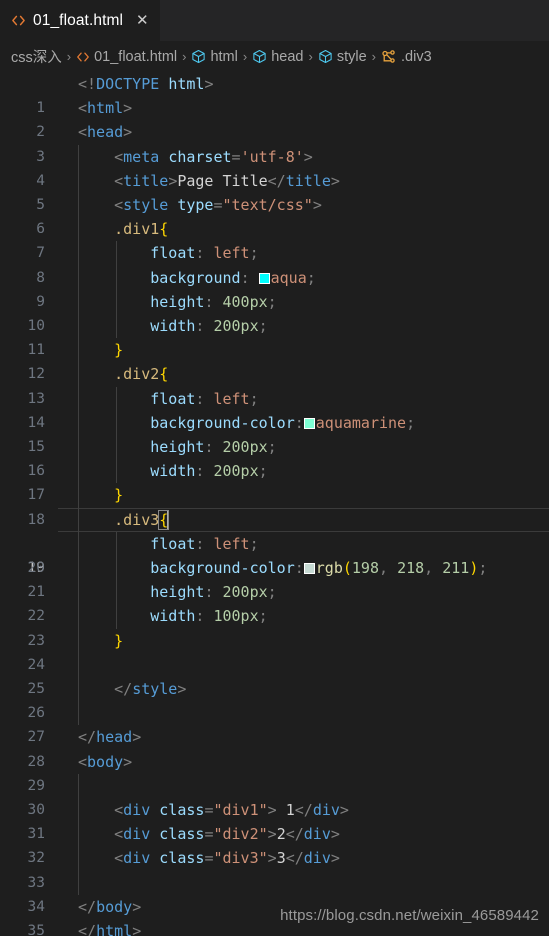 The image size is (549, 936). I want to click on code-line: 28 </head>, so click(274, 747).